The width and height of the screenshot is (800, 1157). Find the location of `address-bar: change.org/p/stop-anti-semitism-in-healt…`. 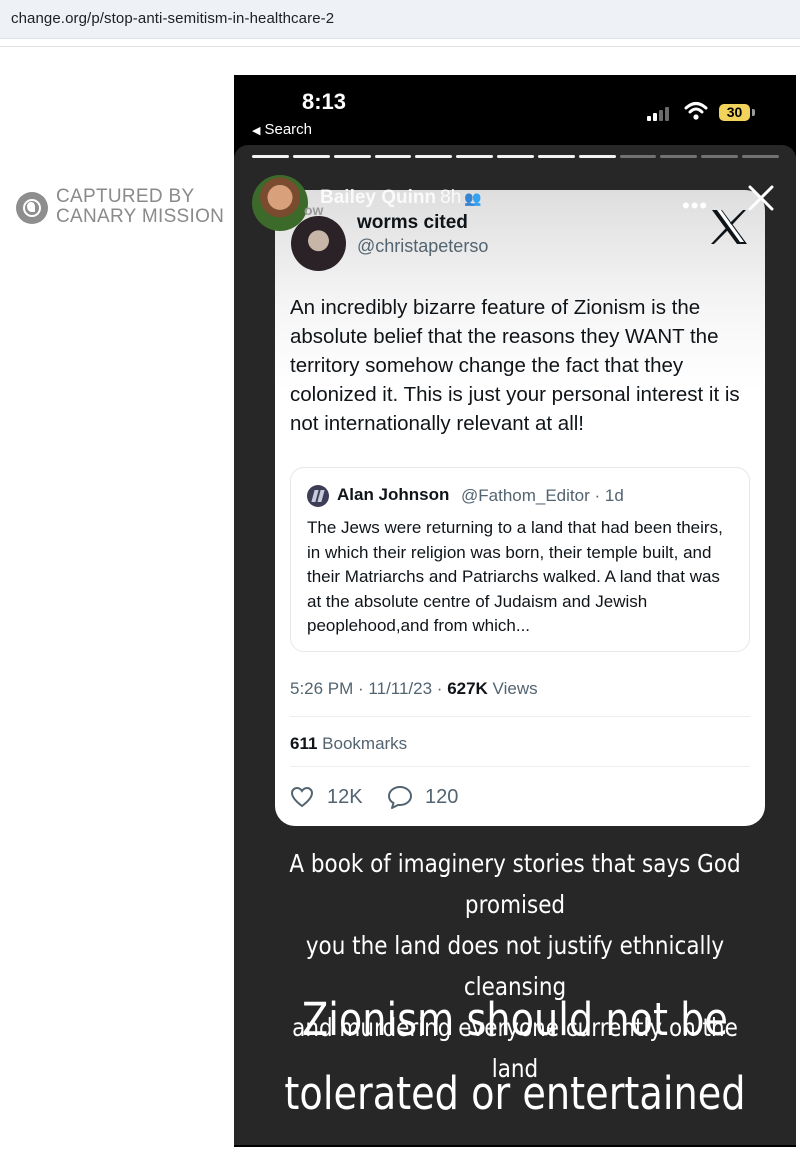

address-bar: change.org/p/stop-anti-semitism-in-healt… is located at coordinates (400, 19).